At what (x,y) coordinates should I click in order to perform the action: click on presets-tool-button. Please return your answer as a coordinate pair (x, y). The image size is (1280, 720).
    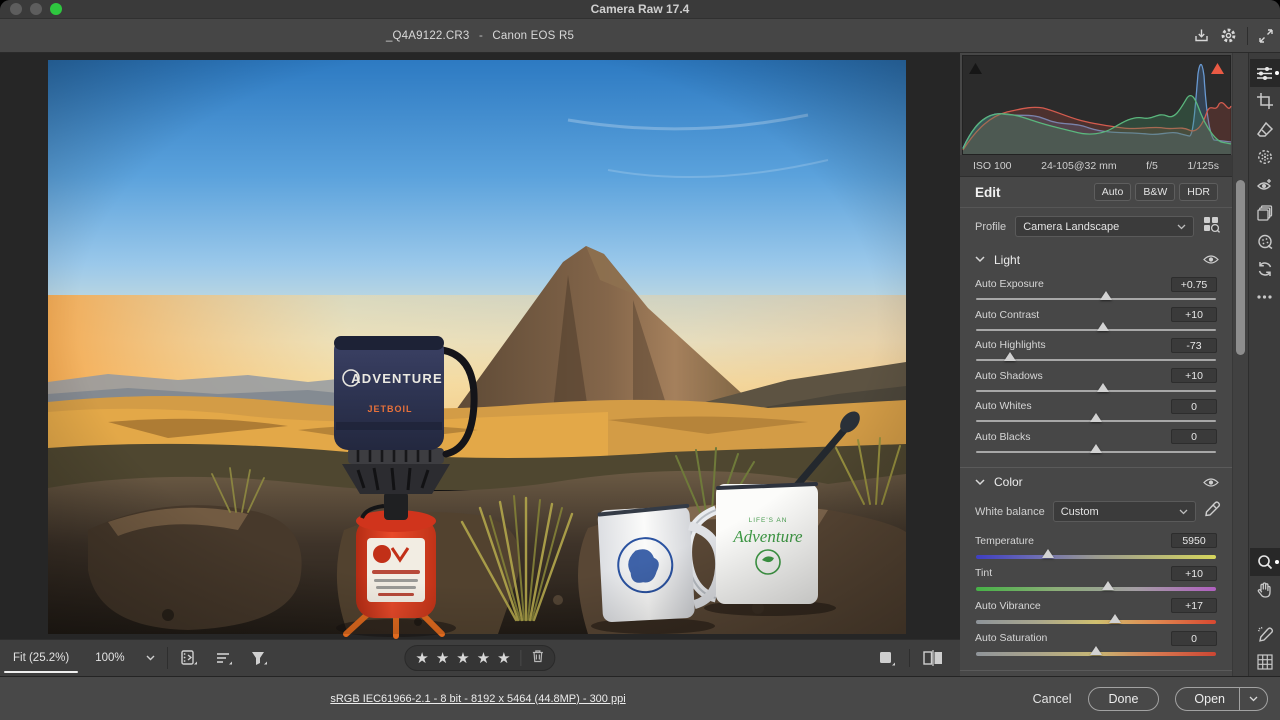
    Looking at the image, I should click on (1265, 213).